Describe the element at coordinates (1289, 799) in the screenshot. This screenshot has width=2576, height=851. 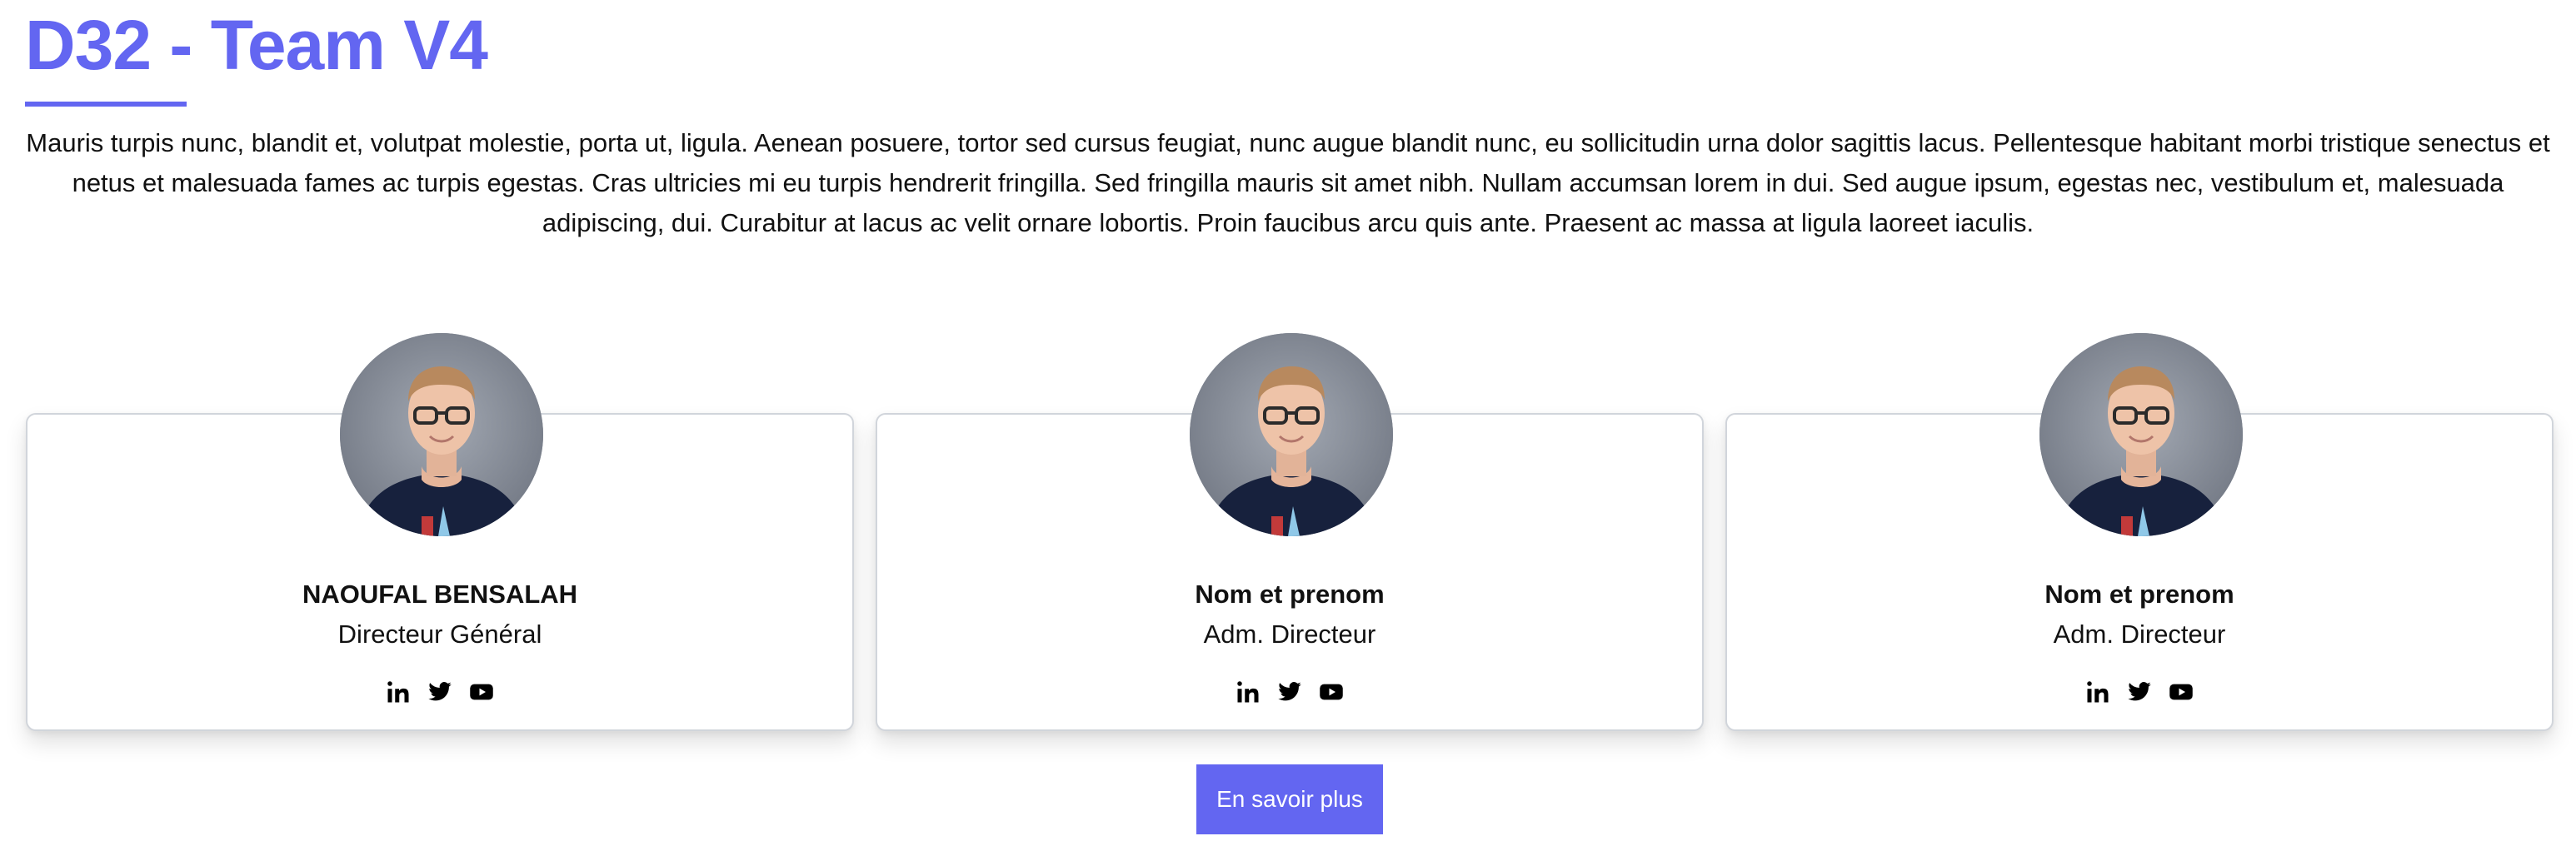
I see `learn-more-button: En savoir plus` at that location.